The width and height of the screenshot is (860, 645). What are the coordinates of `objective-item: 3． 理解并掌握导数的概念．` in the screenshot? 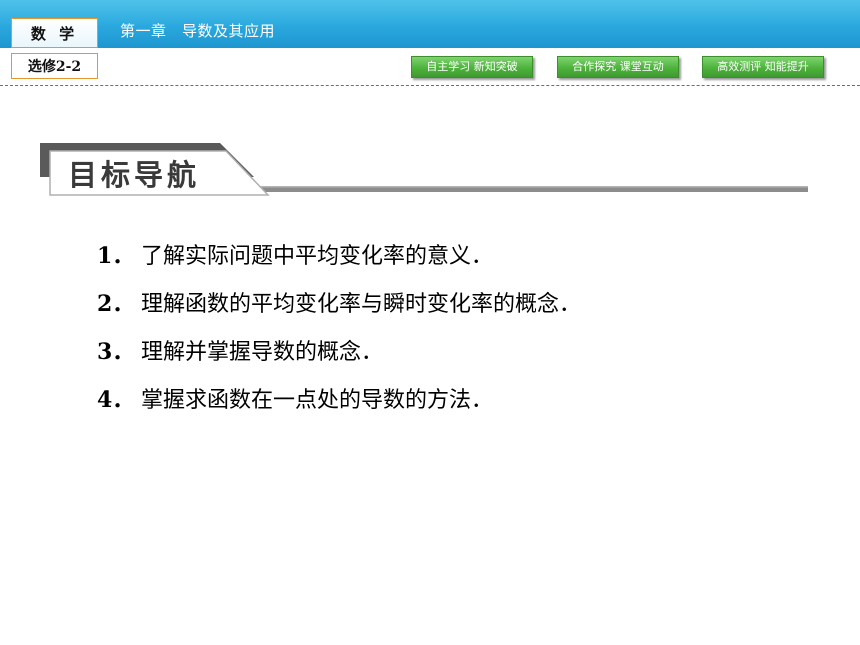 It's located at (339, 352).